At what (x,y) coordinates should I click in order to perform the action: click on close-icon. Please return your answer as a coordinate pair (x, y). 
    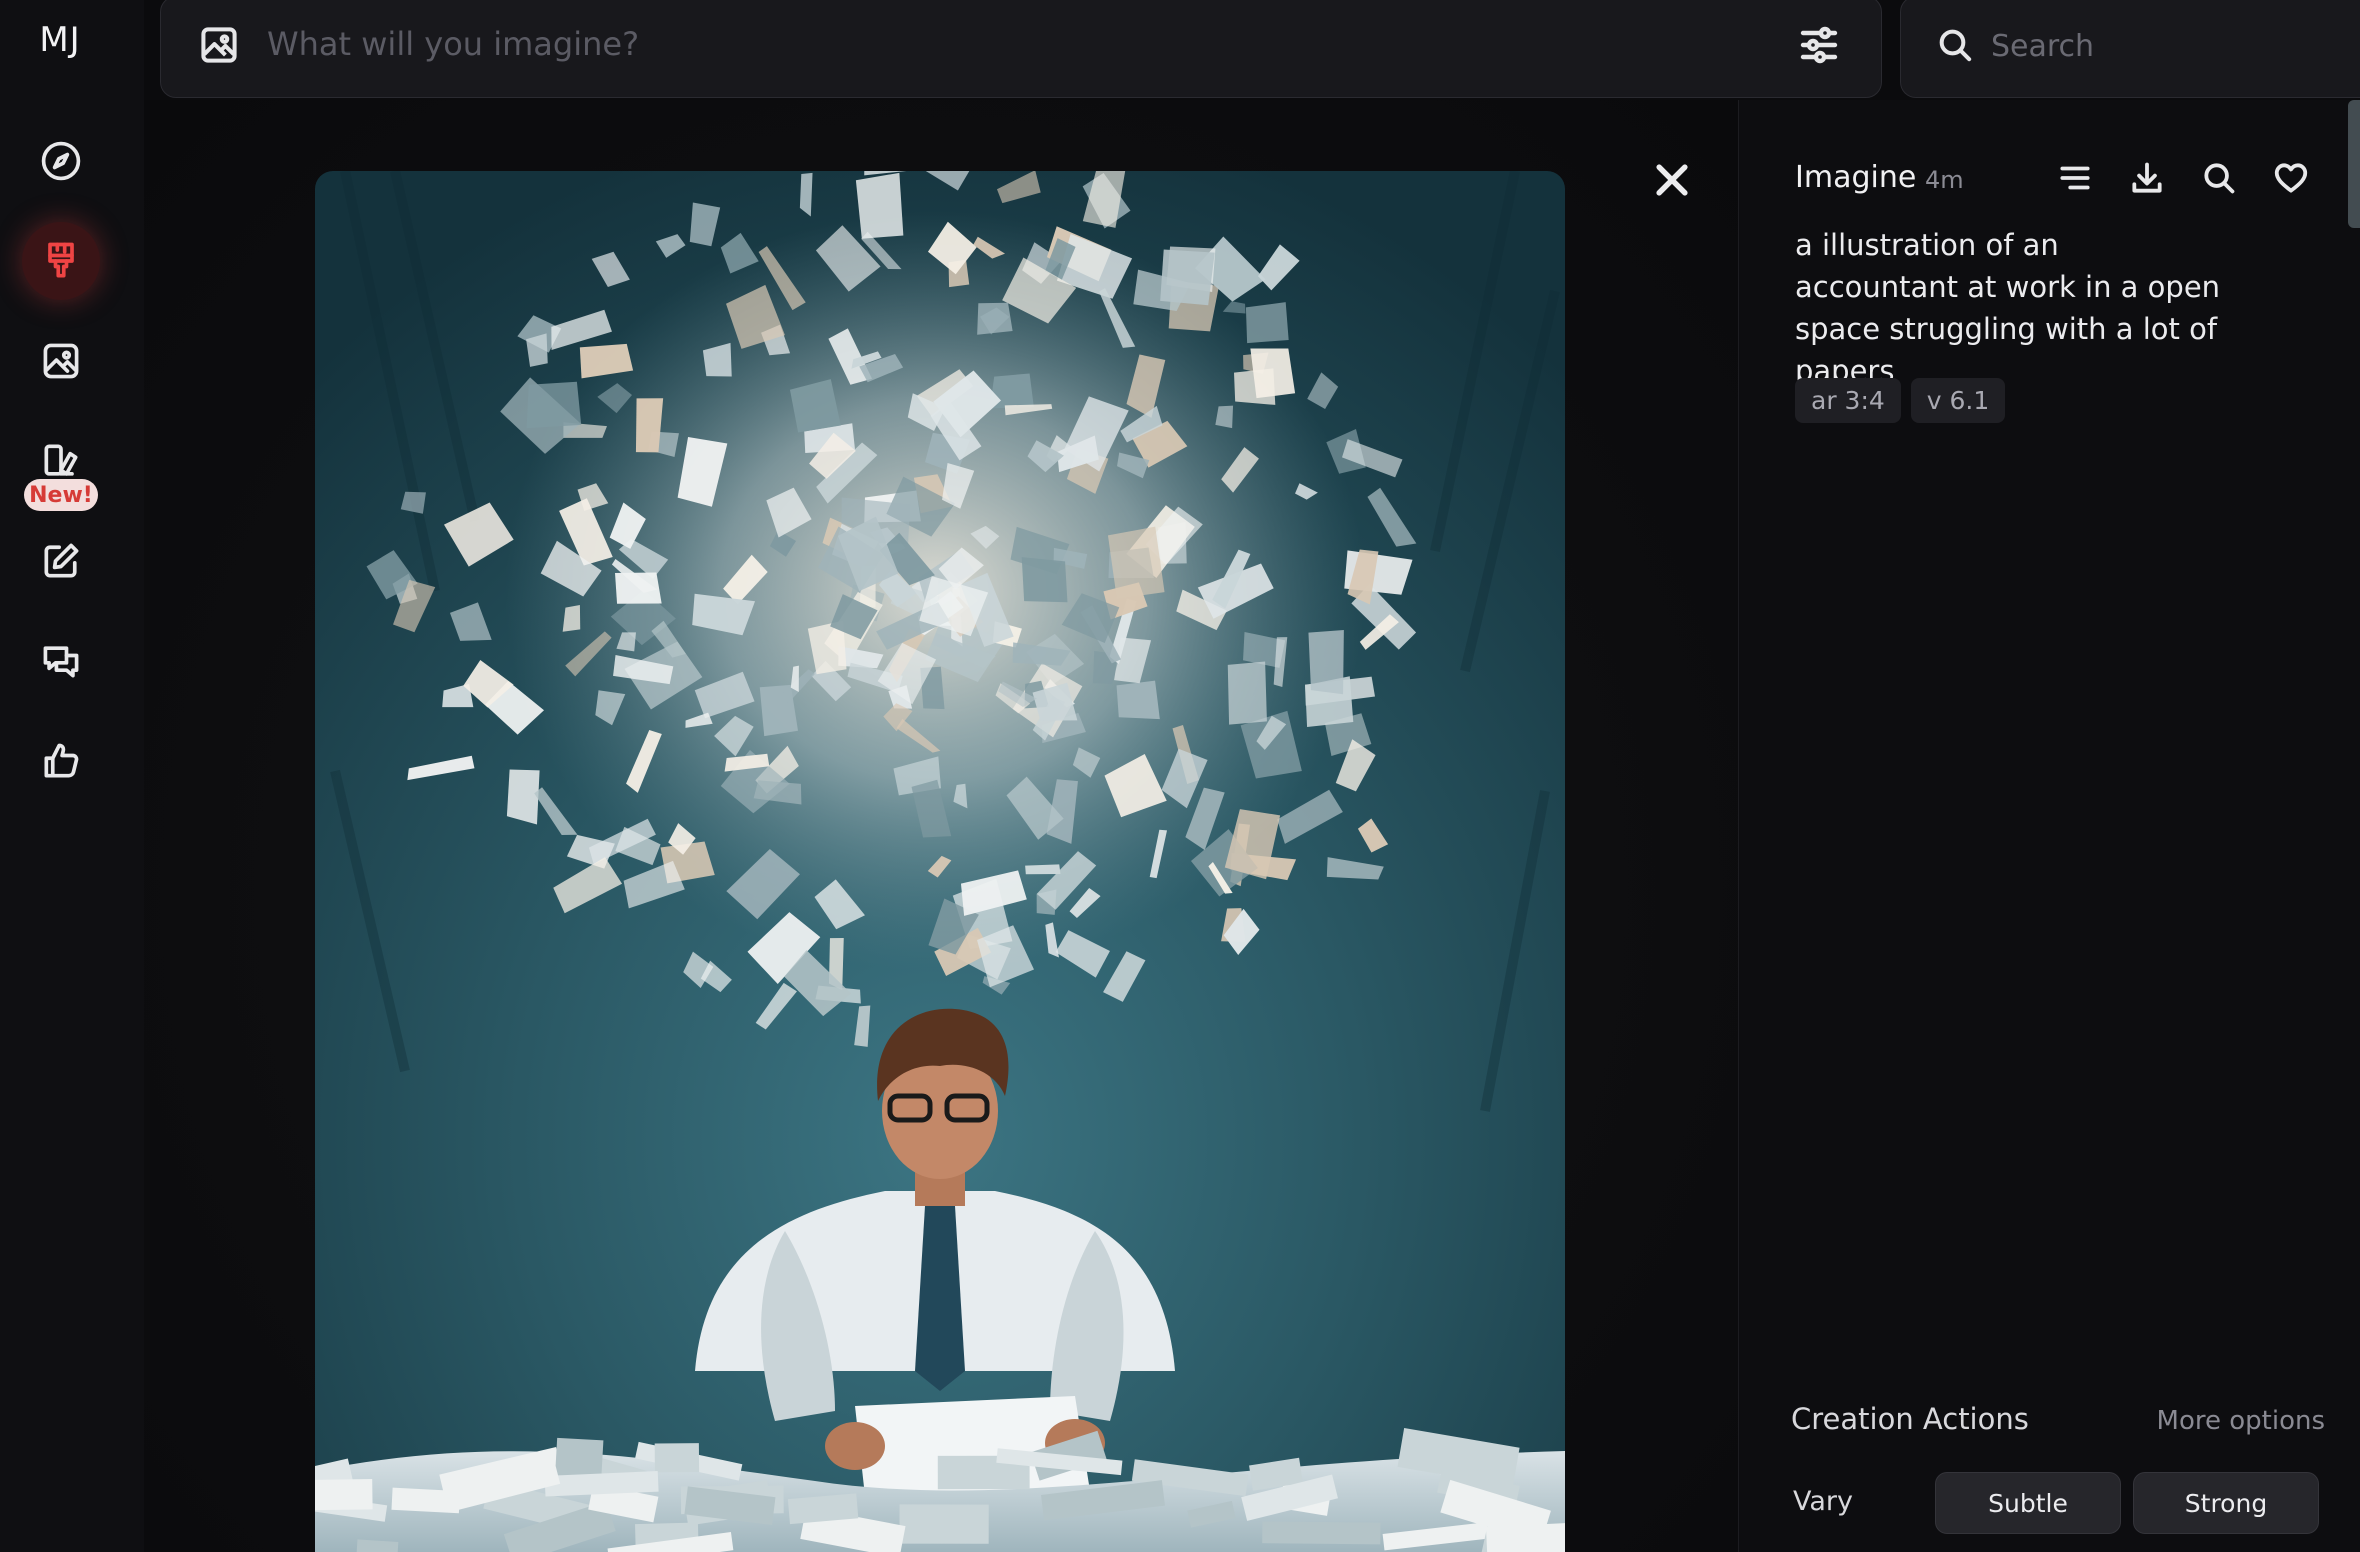
    Looking at the image, I should click on (1672, 180).